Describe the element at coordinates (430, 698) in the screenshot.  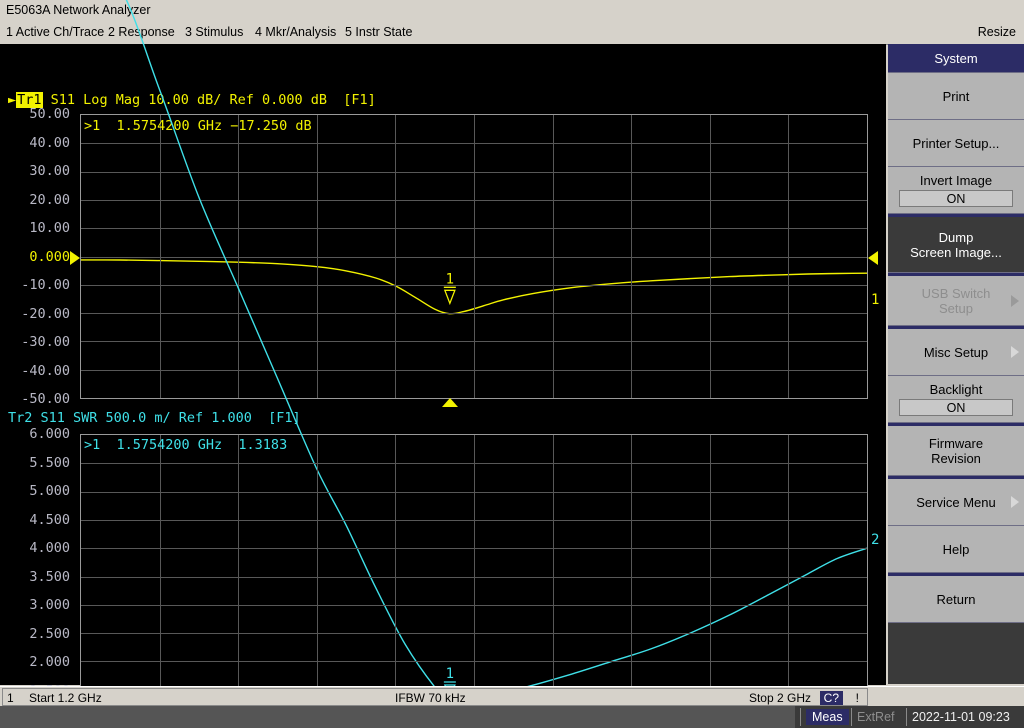
I see `ifbw-value: IFBW 70 kHz` at that location.